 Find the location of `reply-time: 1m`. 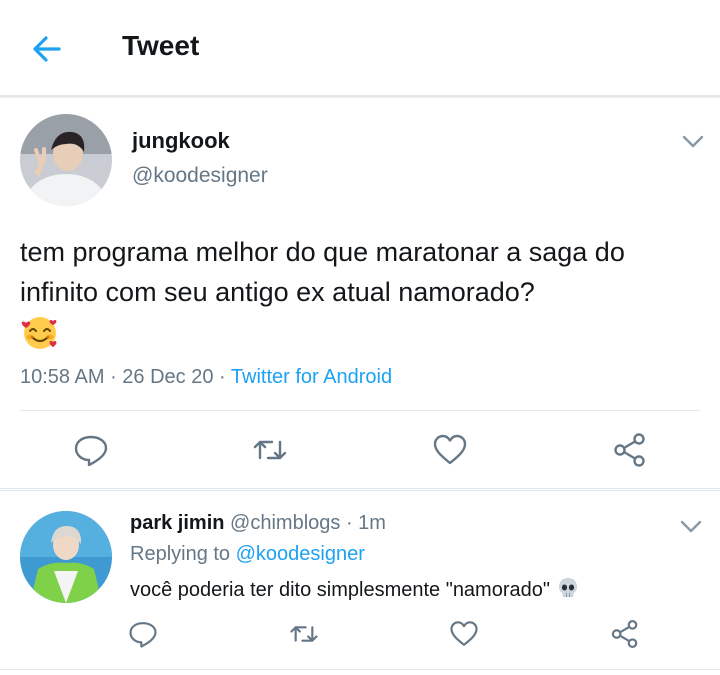

reply-time: 1m is located at coordinates (372, 523).